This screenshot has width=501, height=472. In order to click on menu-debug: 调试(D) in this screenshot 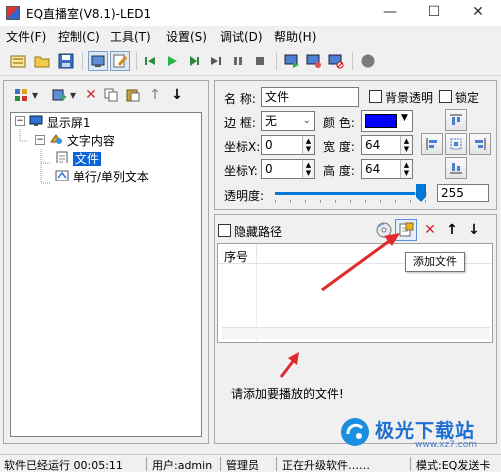, I will do `click(241, 36)`.